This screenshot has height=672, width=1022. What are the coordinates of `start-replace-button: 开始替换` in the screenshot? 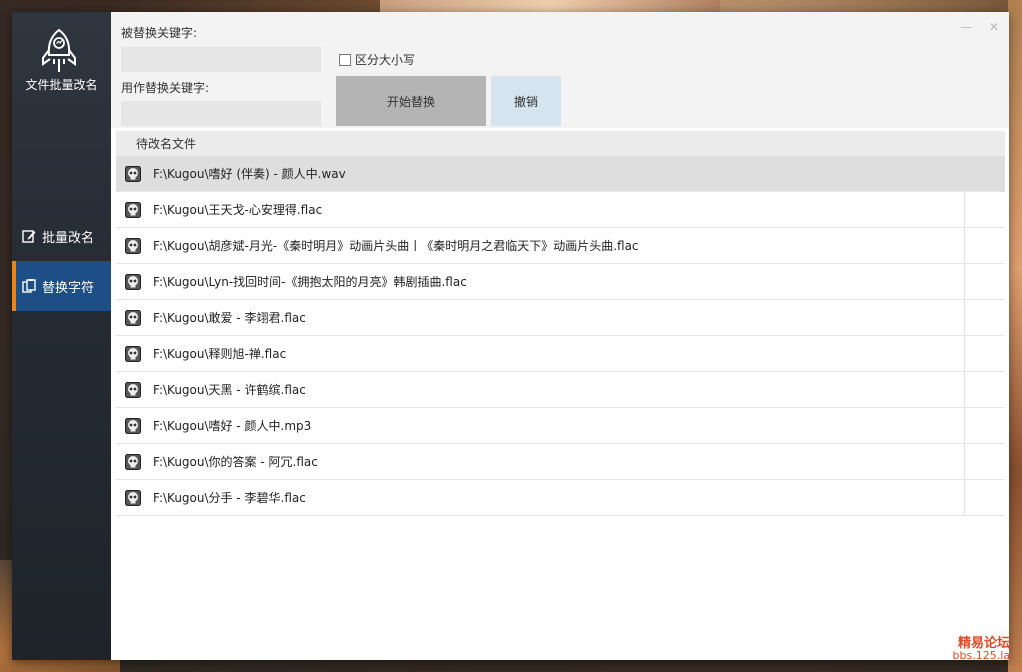 It's located at (411, 101).